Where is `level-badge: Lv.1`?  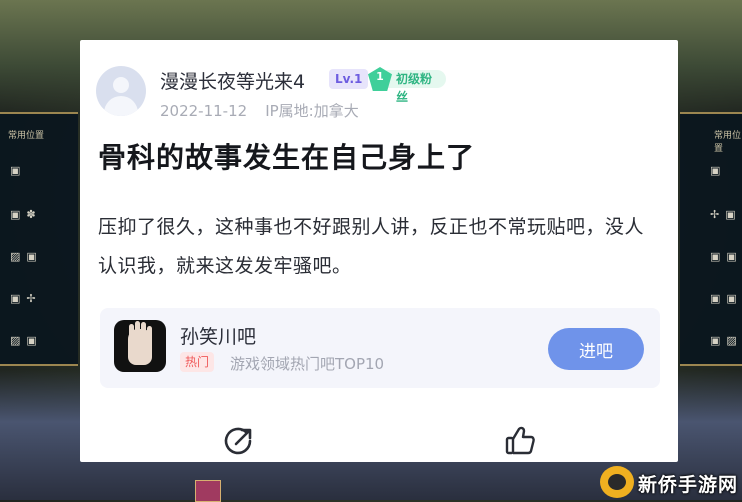 level-badge: Lv.1 is located at coordinates (349, 79).